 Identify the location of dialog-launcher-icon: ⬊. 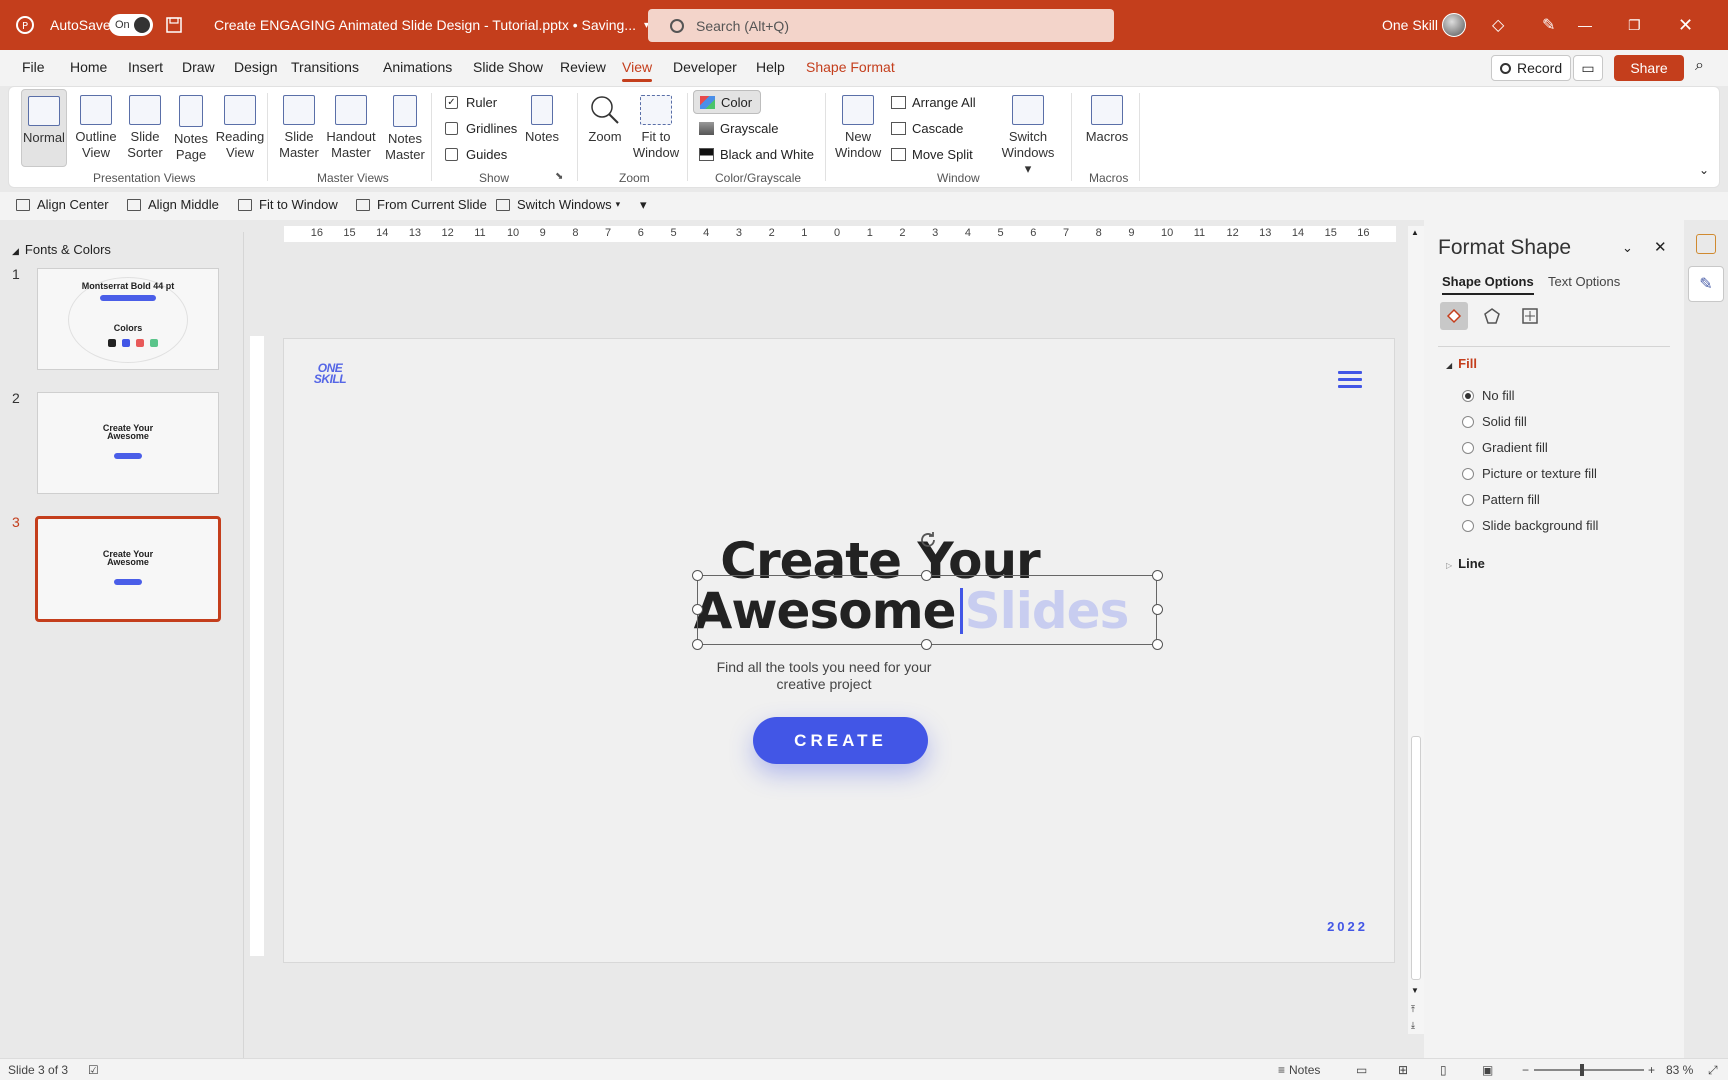
(559, 176).